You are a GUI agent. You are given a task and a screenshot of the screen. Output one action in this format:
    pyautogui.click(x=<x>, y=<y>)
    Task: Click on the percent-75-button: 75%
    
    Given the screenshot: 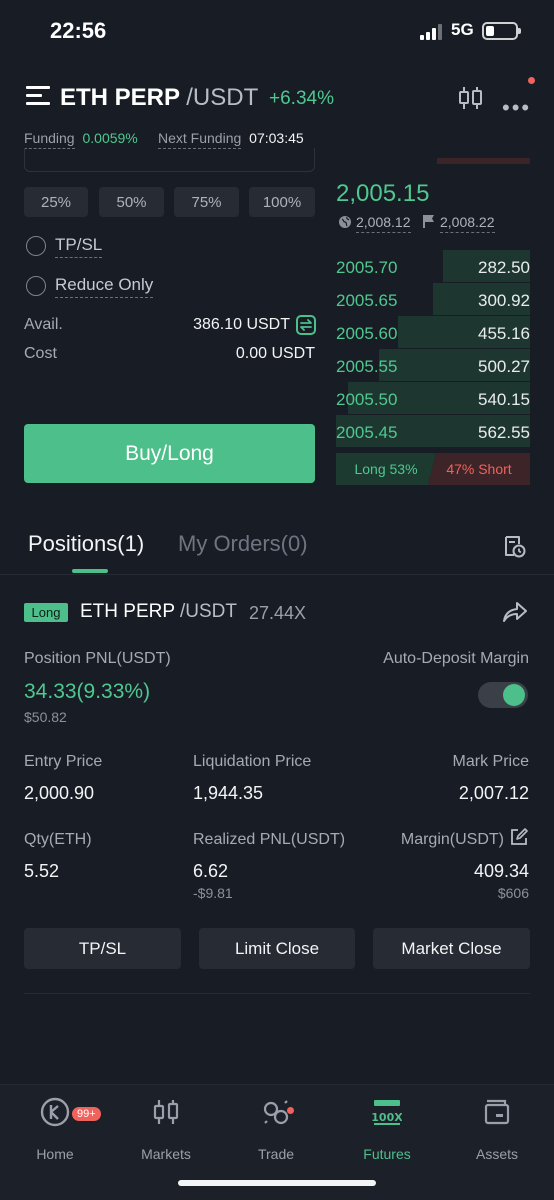 What is the action you would take?
    pyautogui.click(x=206, y=202)
    